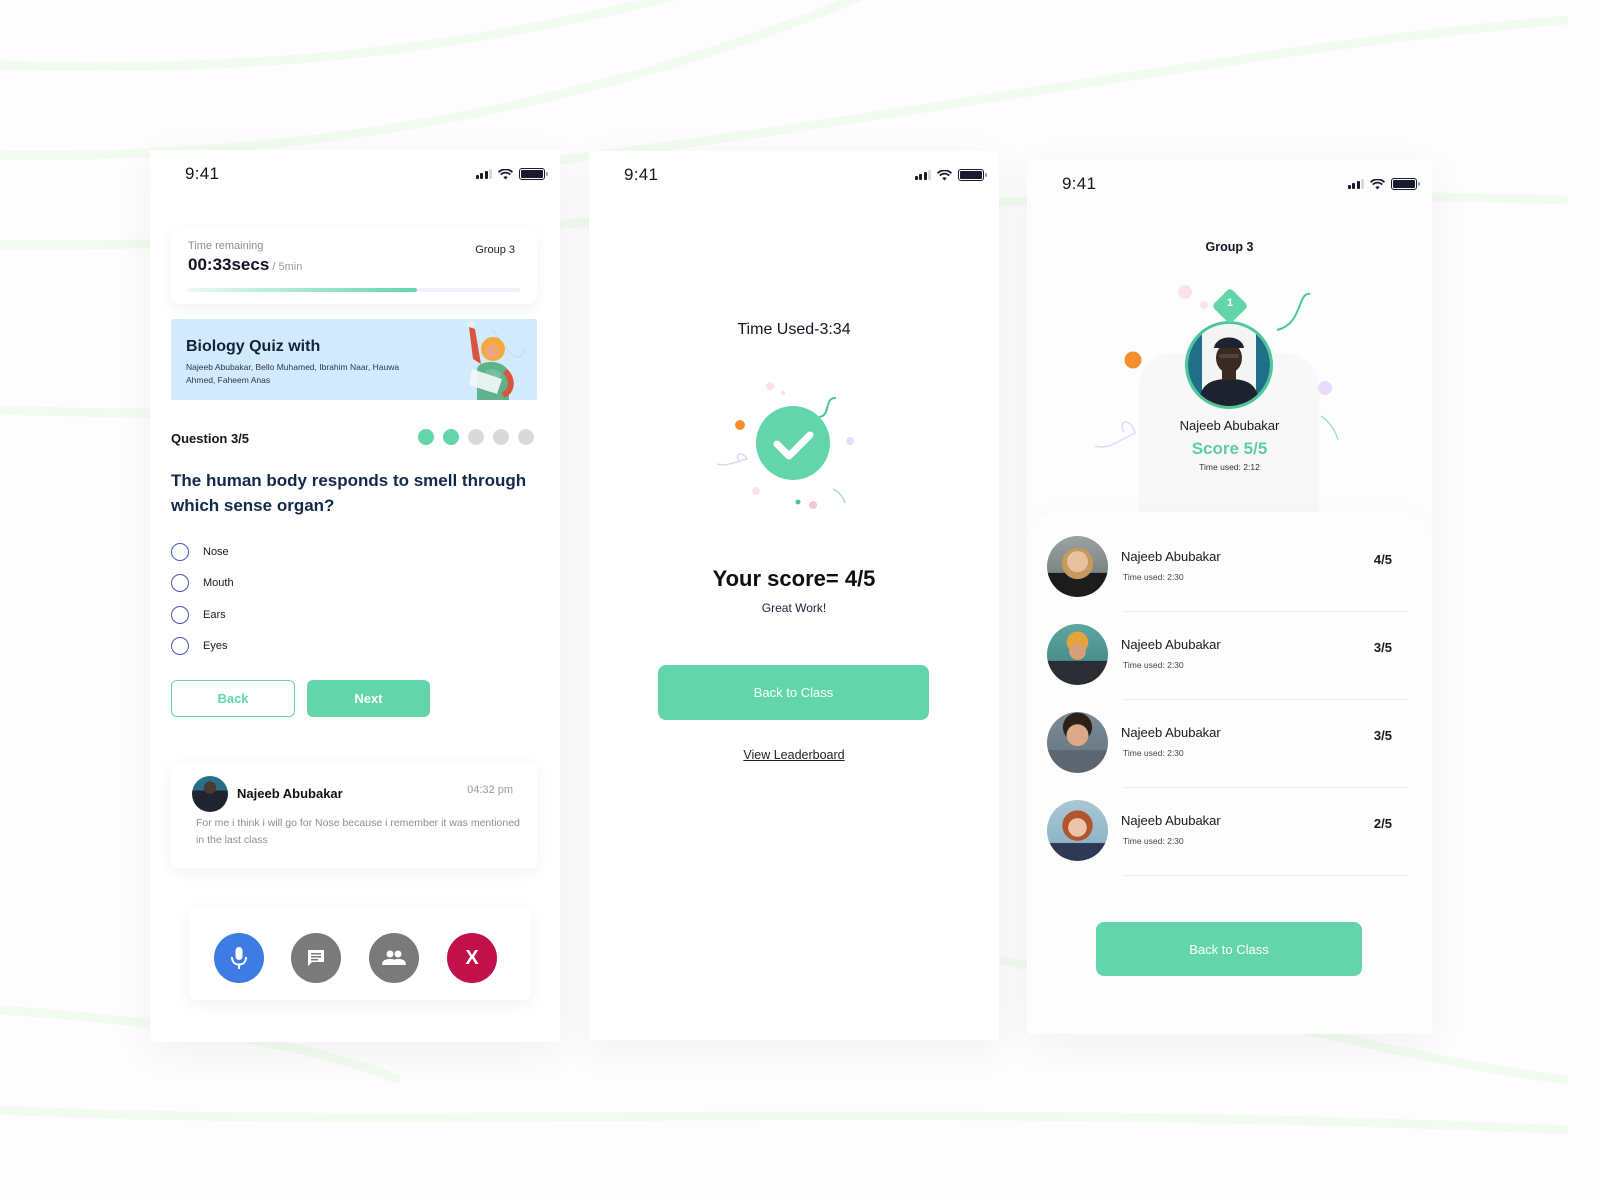 Image resolution: width=1600 pixels, height=1200 pixels. I want to click on option-label: Nose, so click(216, 551).